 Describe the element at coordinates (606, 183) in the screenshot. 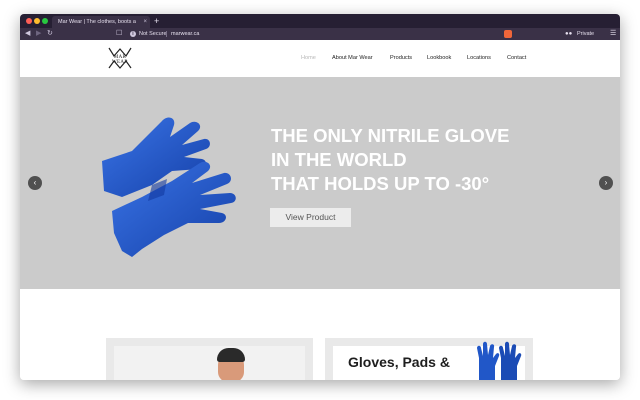

I see `slider-next-icon: ›` at that location.